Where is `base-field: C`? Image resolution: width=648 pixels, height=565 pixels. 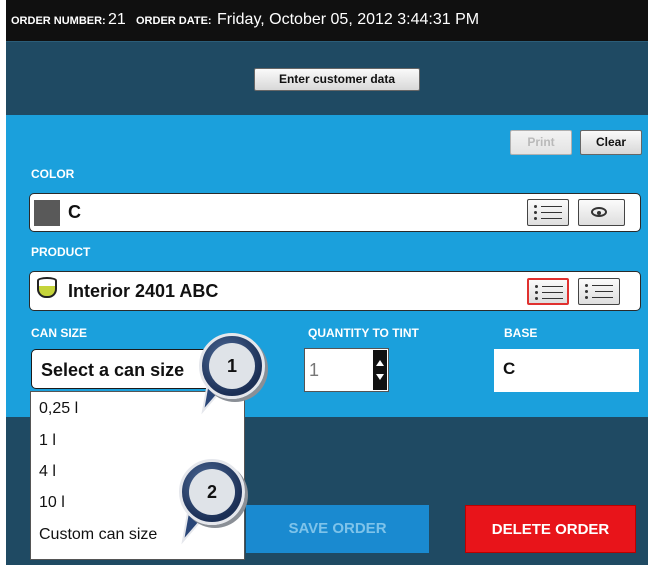
base-field: C is located at coordinates (566, 370).